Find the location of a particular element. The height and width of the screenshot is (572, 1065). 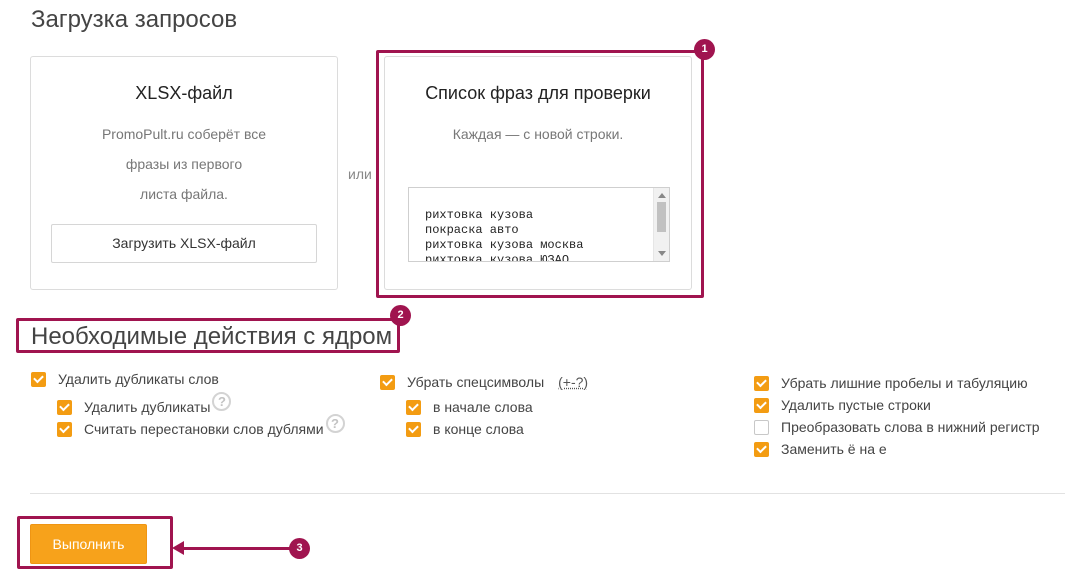

upload-xlsx-button: Загрузить XLSX-файл is located at coordinates (184, 243).